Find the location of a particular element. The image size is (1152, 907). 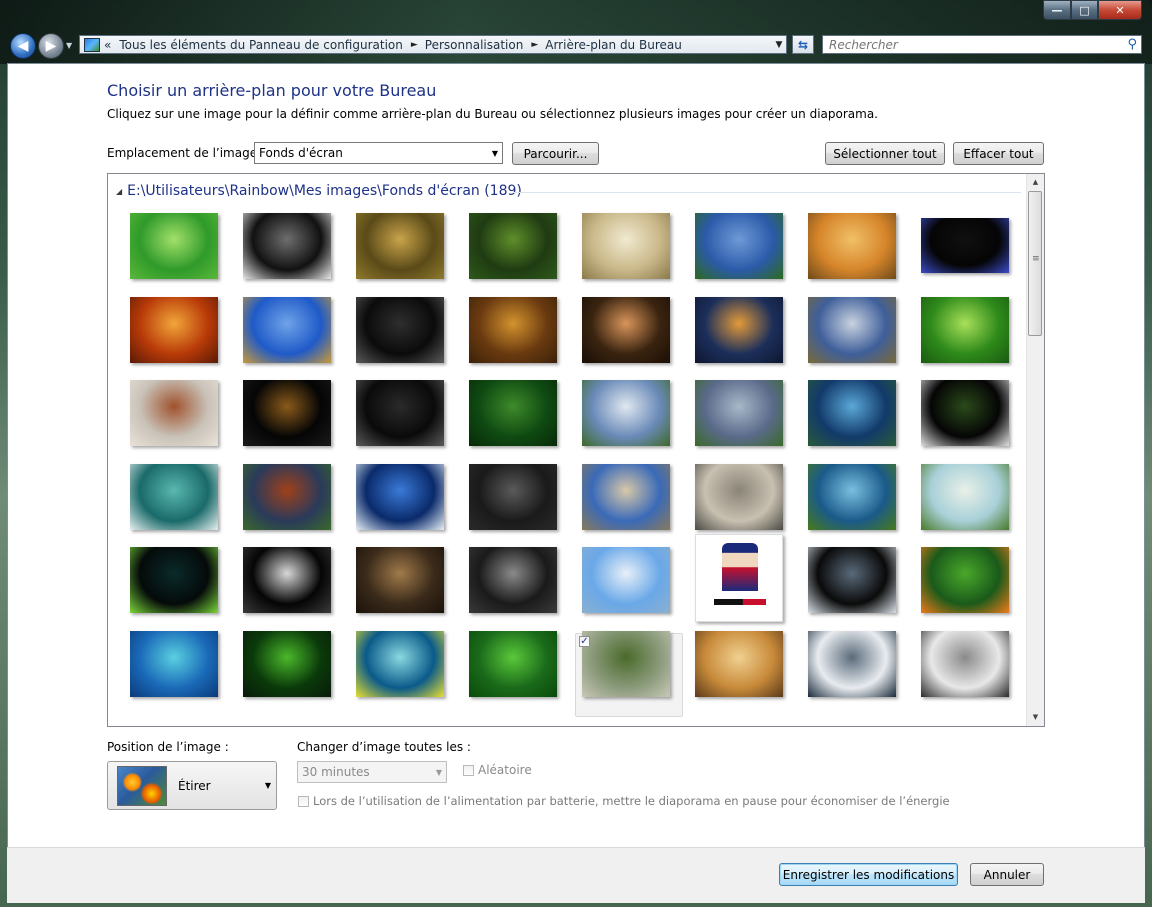

refresh-button: ⇆ is located at coordinates (803, 44).